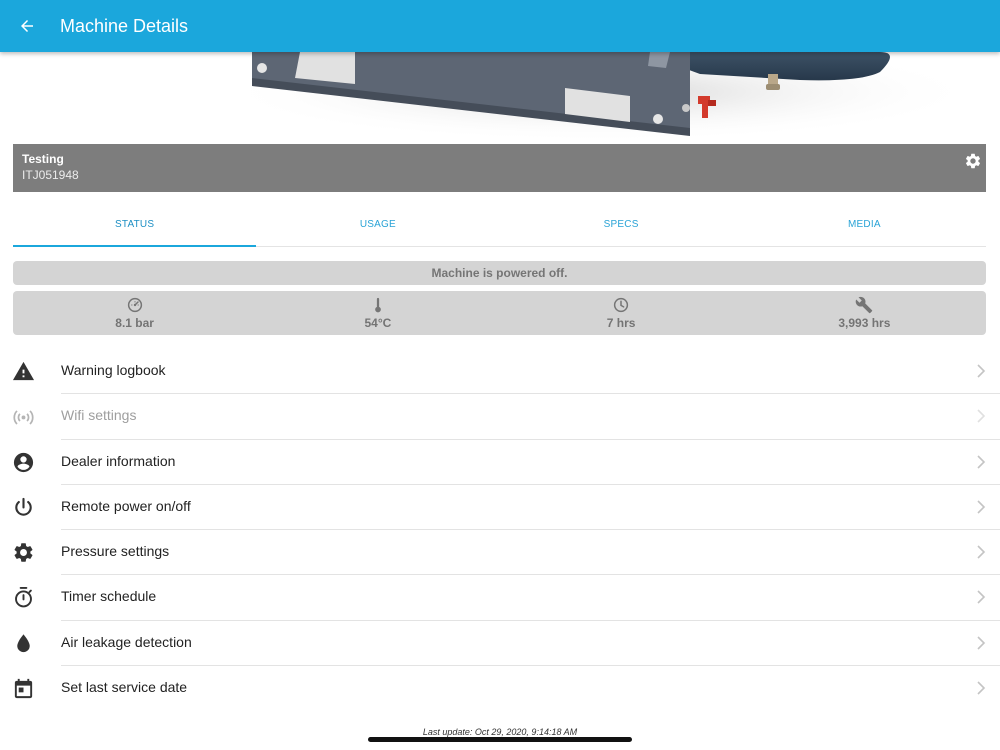 This screenshot has width=1000, height=750. I want to click on back-button, so click(27, 26).